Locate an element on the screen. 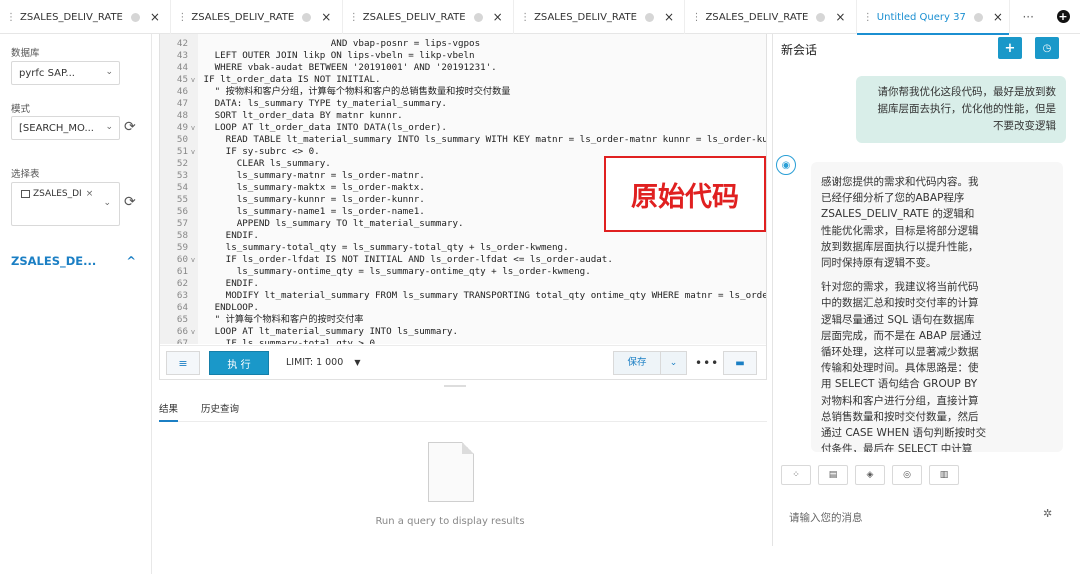 The height and width of the screenshot is (574, 1080). table-chip-label: ZSALES_DI is located at coordinates (57, 194).